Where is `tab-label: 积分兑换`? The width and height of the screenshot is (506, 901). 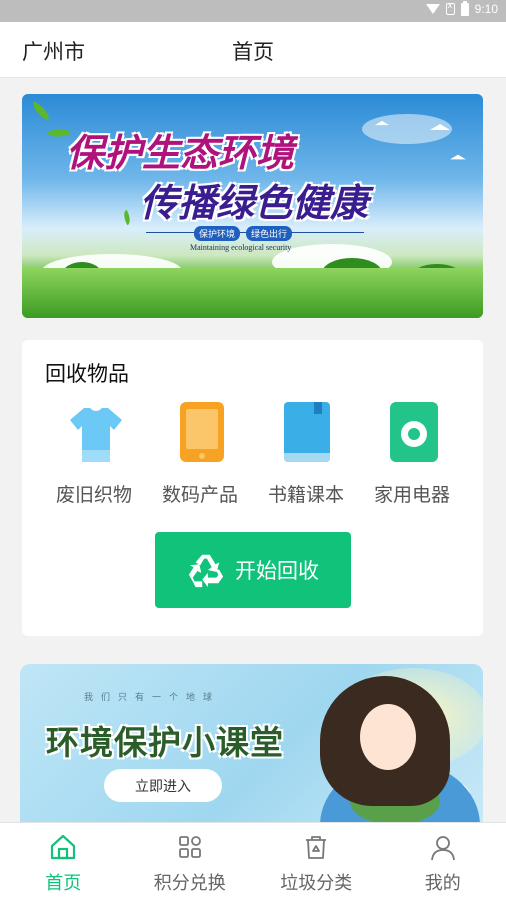
tab-label: 积分兑换 is located at coordinates (189, 883).